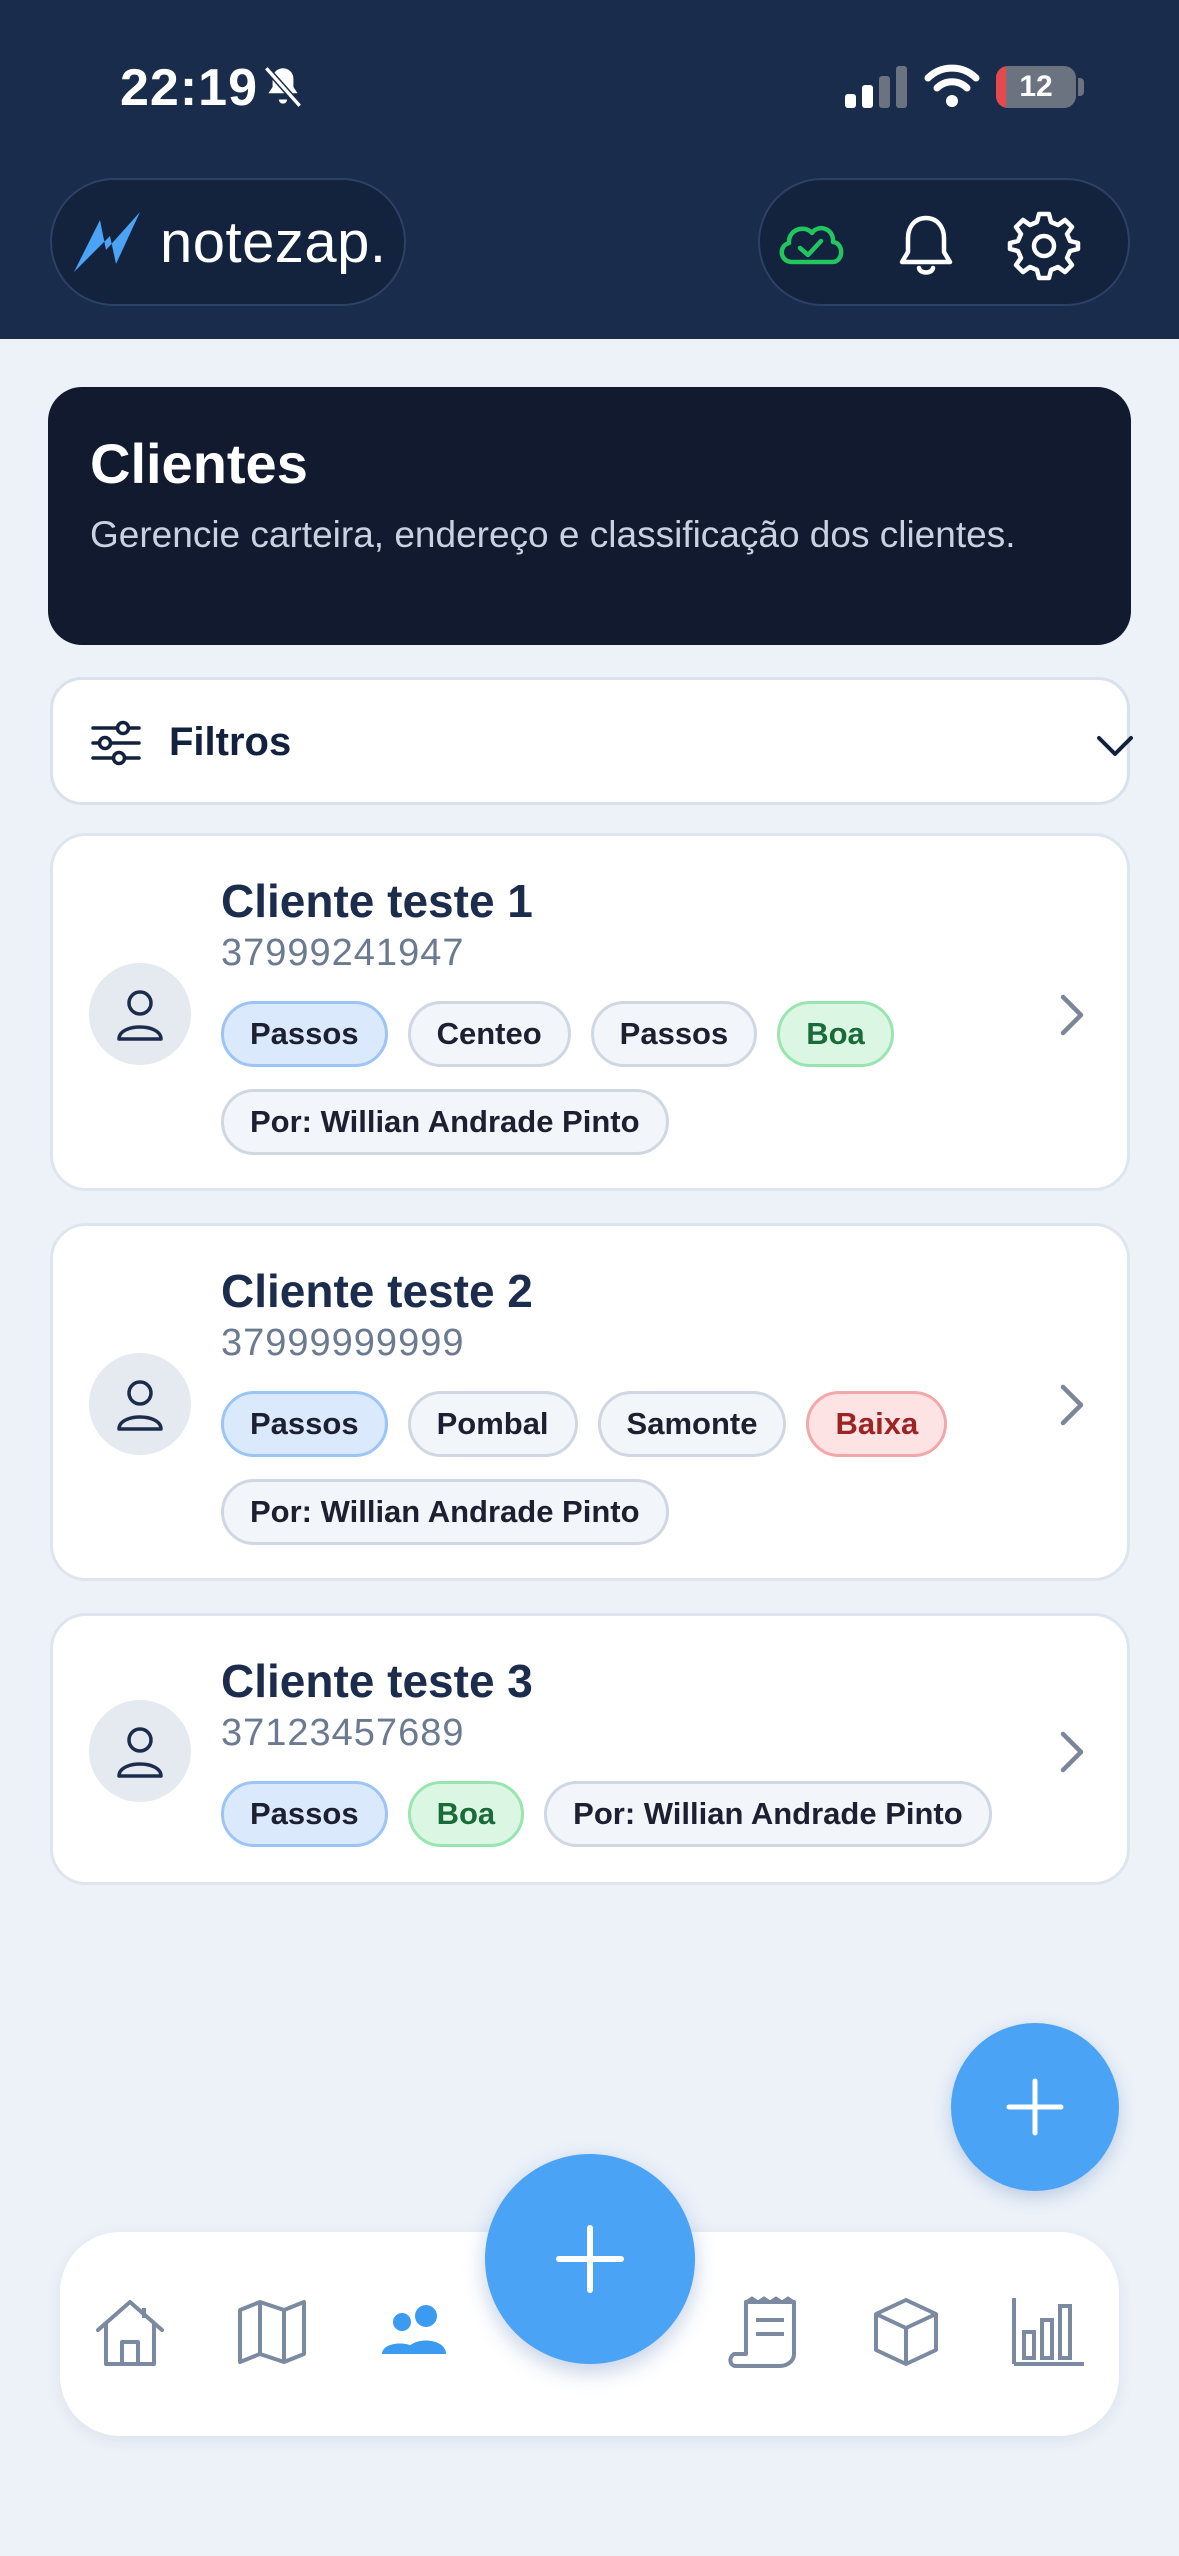 The image size is (1179, 2556). I want to click on tag: Pombal, so click(492, 1424).